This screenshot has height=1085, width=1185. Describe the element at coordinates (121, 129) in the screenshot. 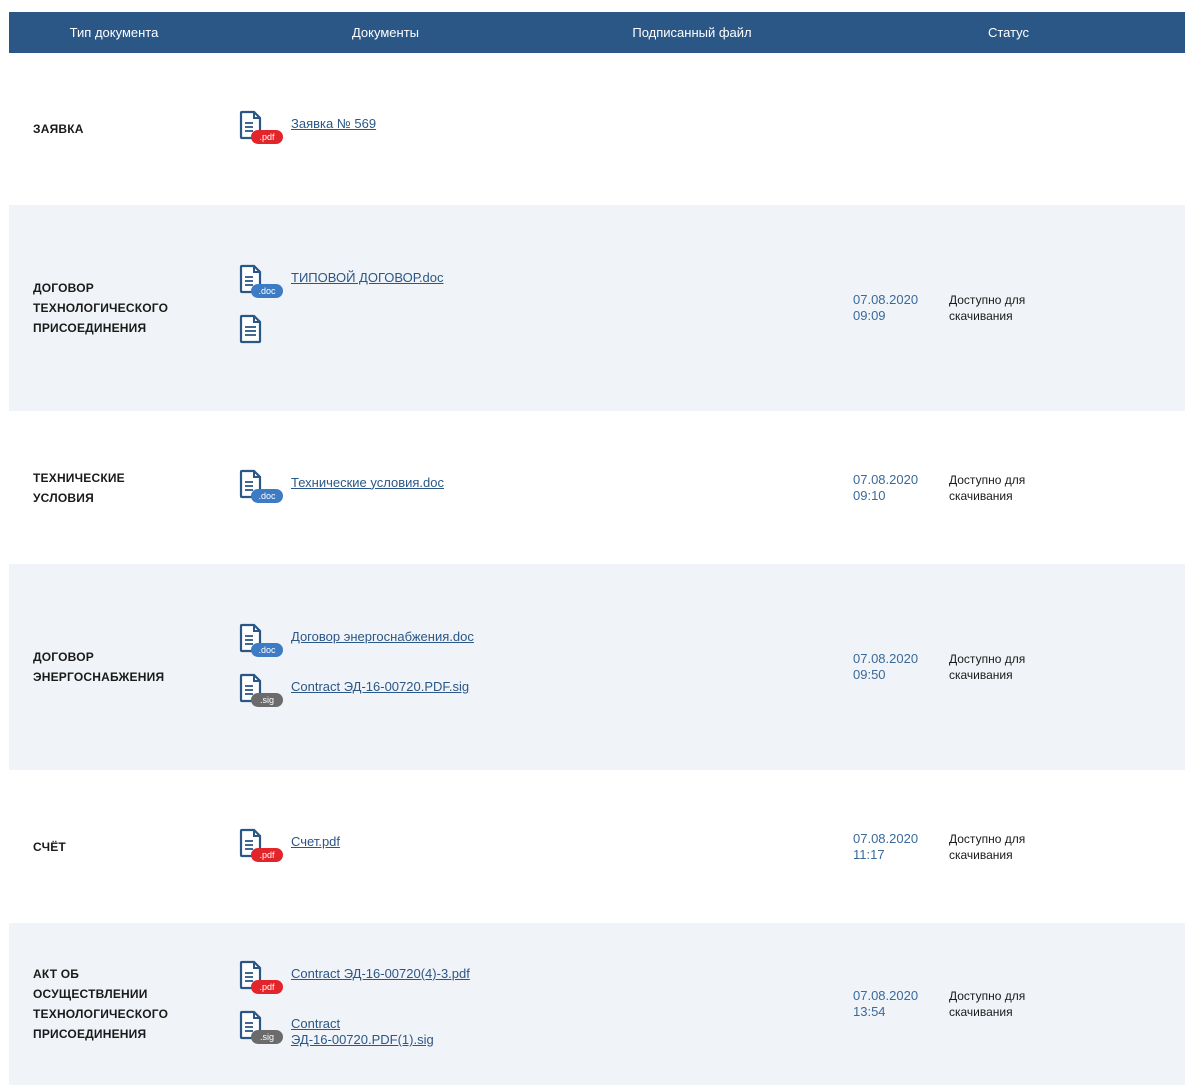

I see `doc-type-cell: ЗАЯВКА` at that location.